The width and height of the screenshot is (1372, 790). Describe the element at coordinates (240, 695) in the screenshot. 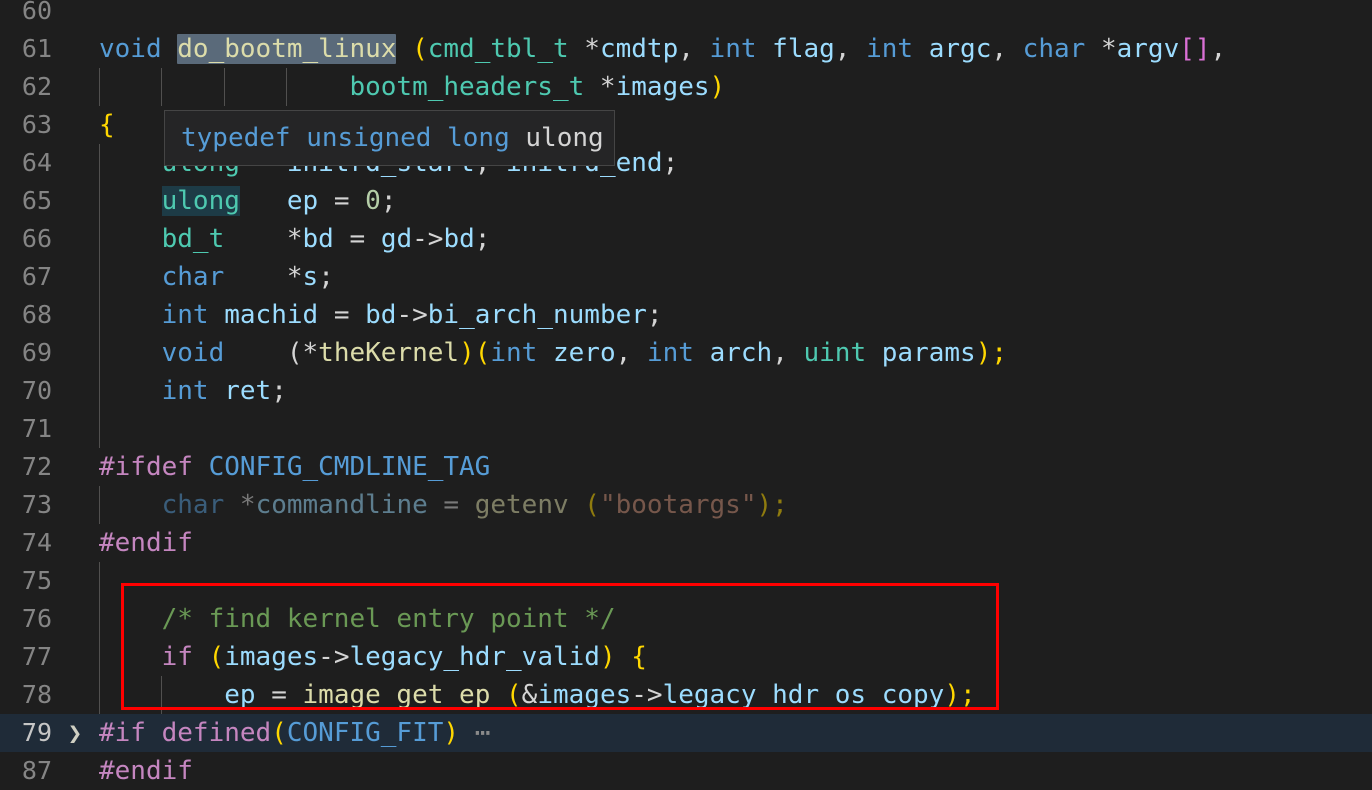

I see `code-token: ep` at that location.